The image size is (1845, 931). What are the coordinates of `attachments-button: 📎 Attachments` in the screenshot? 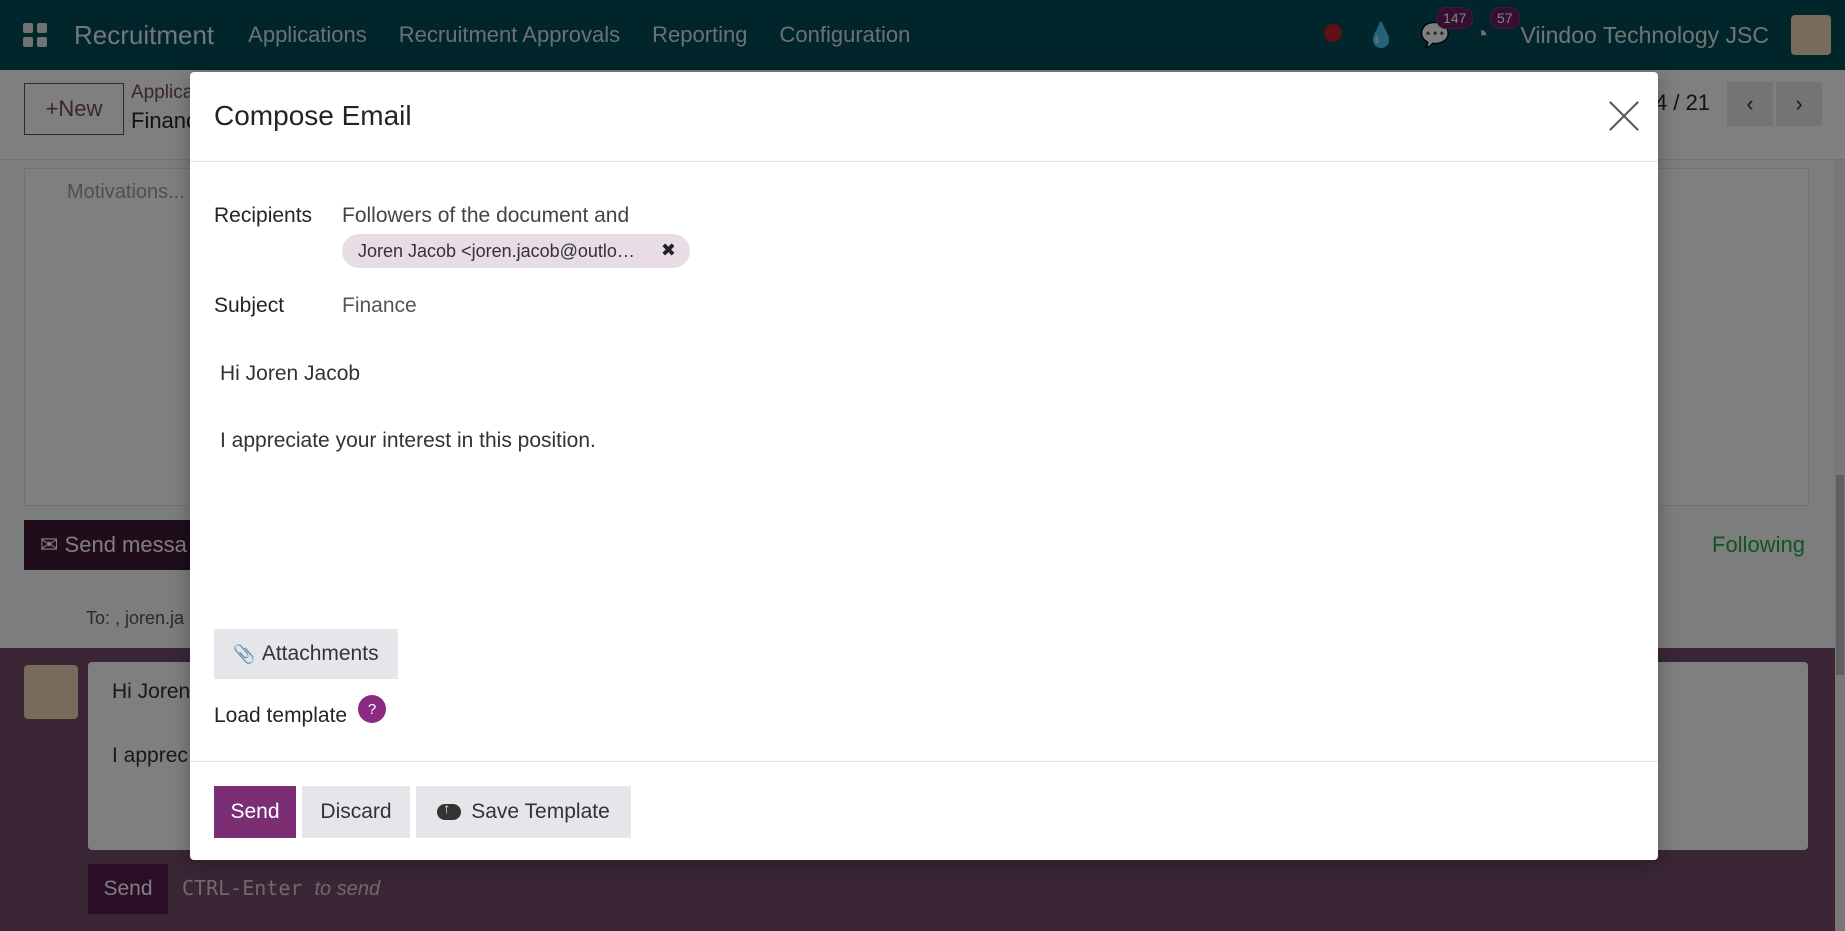 It's located at (306, 654).